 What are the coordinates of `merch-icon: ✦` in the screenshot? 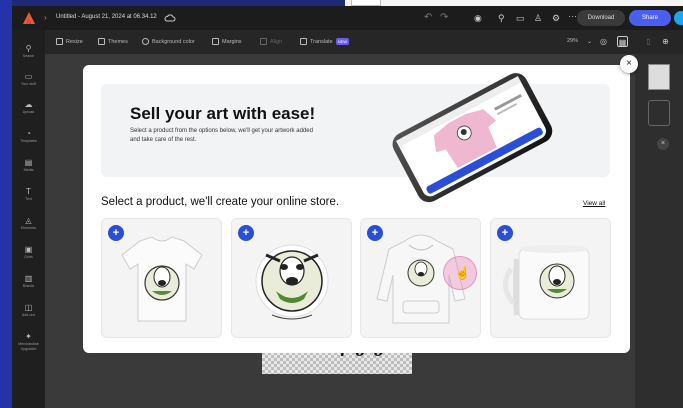 It's located at (28, 336).